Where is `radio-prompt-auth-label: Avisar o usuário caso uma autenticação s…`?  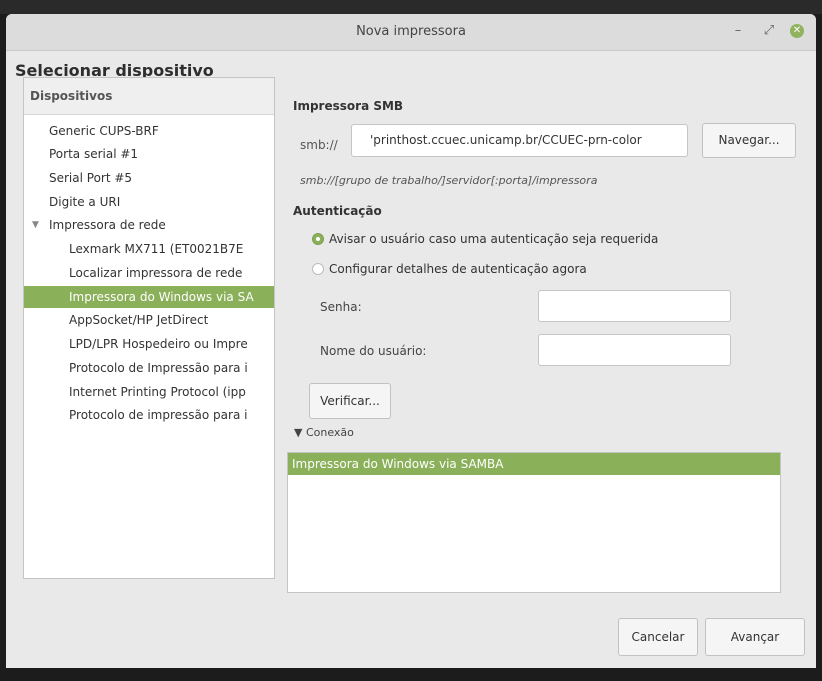 radio-prompt-auth-label: Avisar o usuário caso uma autenticação s… is located at coordinates (493, 239).